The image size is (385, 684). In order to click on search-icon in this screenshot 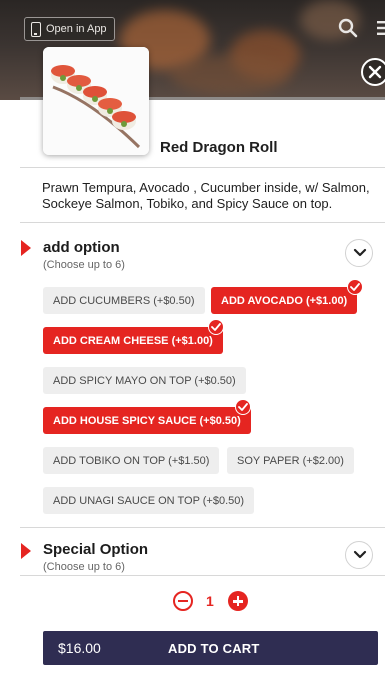, I will do `click(348, 28)`.